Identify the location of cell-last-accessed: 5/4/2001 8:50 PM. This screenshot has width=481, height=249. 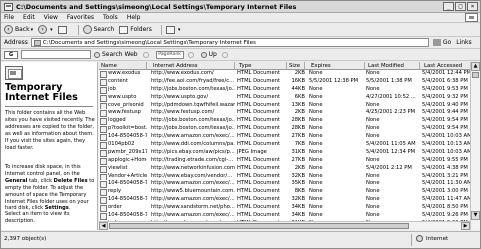
(445, 207).